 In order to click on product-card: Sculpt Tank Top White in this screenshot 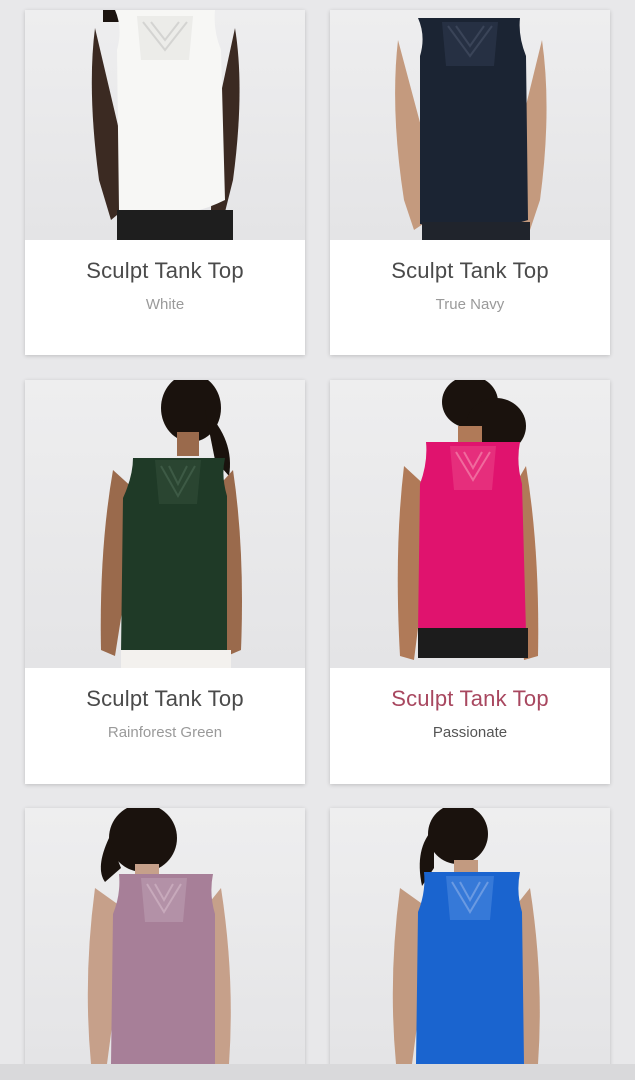, I will do `click(165, 182)`.